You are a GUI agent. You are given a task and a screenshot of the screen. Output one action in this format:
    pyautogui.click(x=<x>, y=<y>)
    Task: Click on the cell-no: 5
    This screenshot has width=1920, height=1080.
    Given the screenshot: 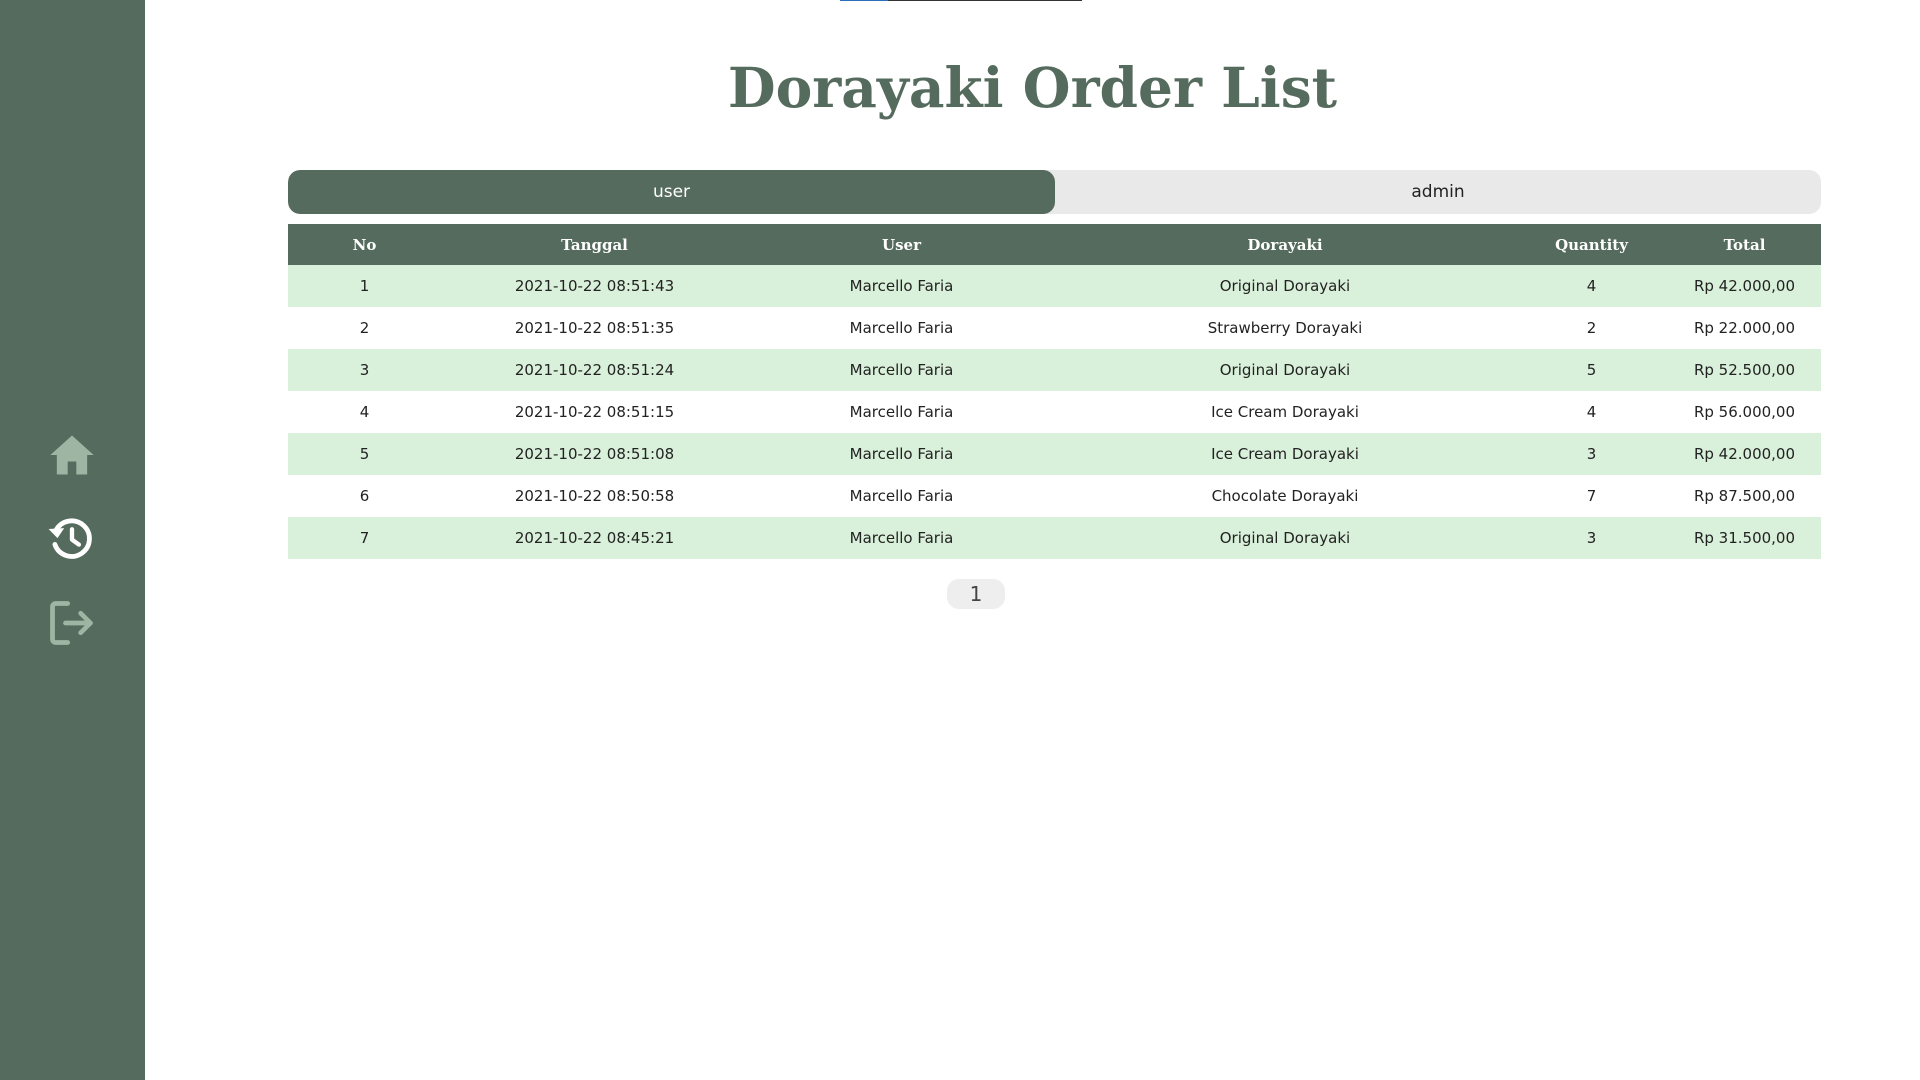 What is the action you would take?
    pyautogui.click(x=364, y=454)
    